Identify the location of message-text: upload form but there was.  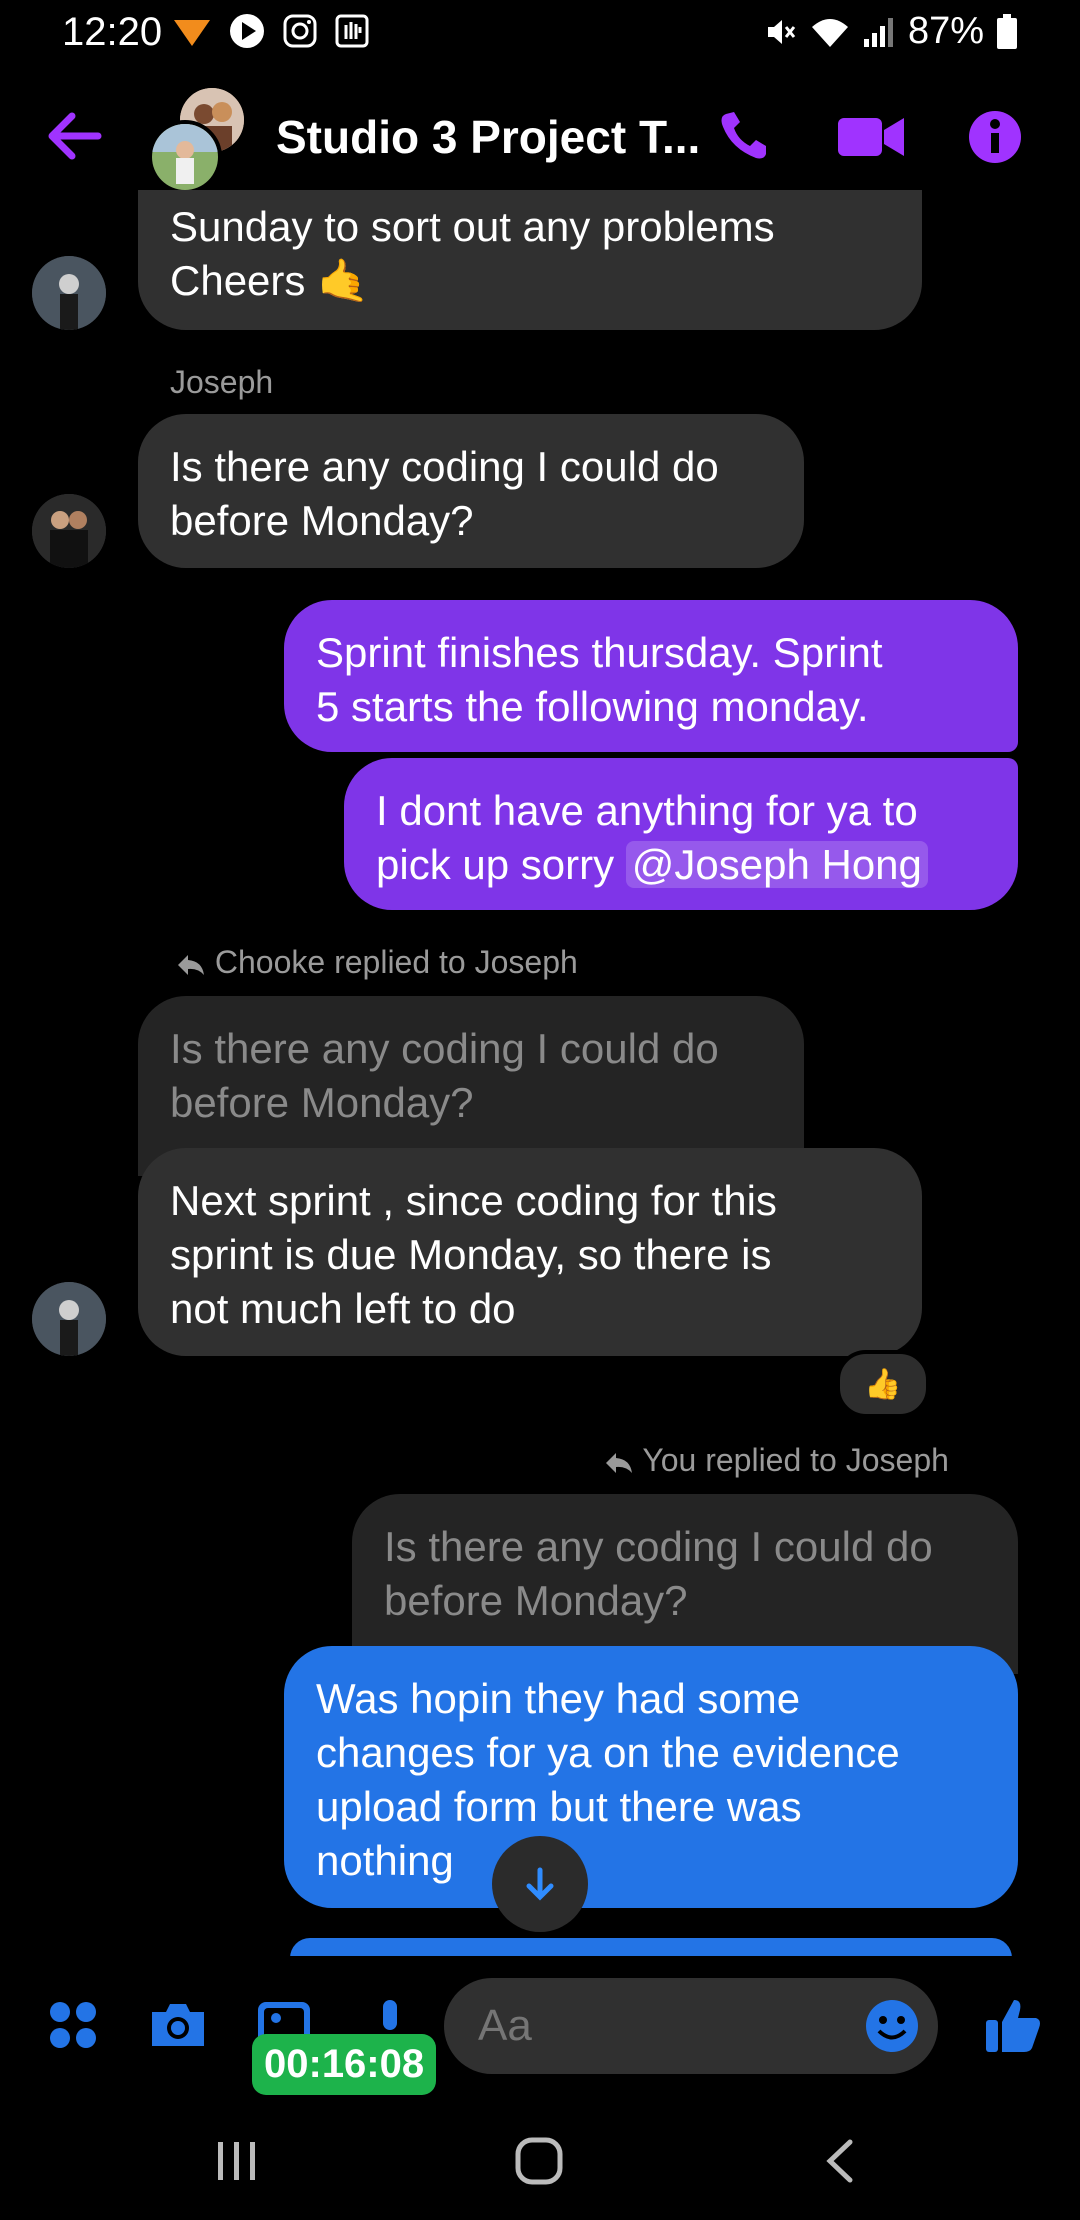
(559, 1806).